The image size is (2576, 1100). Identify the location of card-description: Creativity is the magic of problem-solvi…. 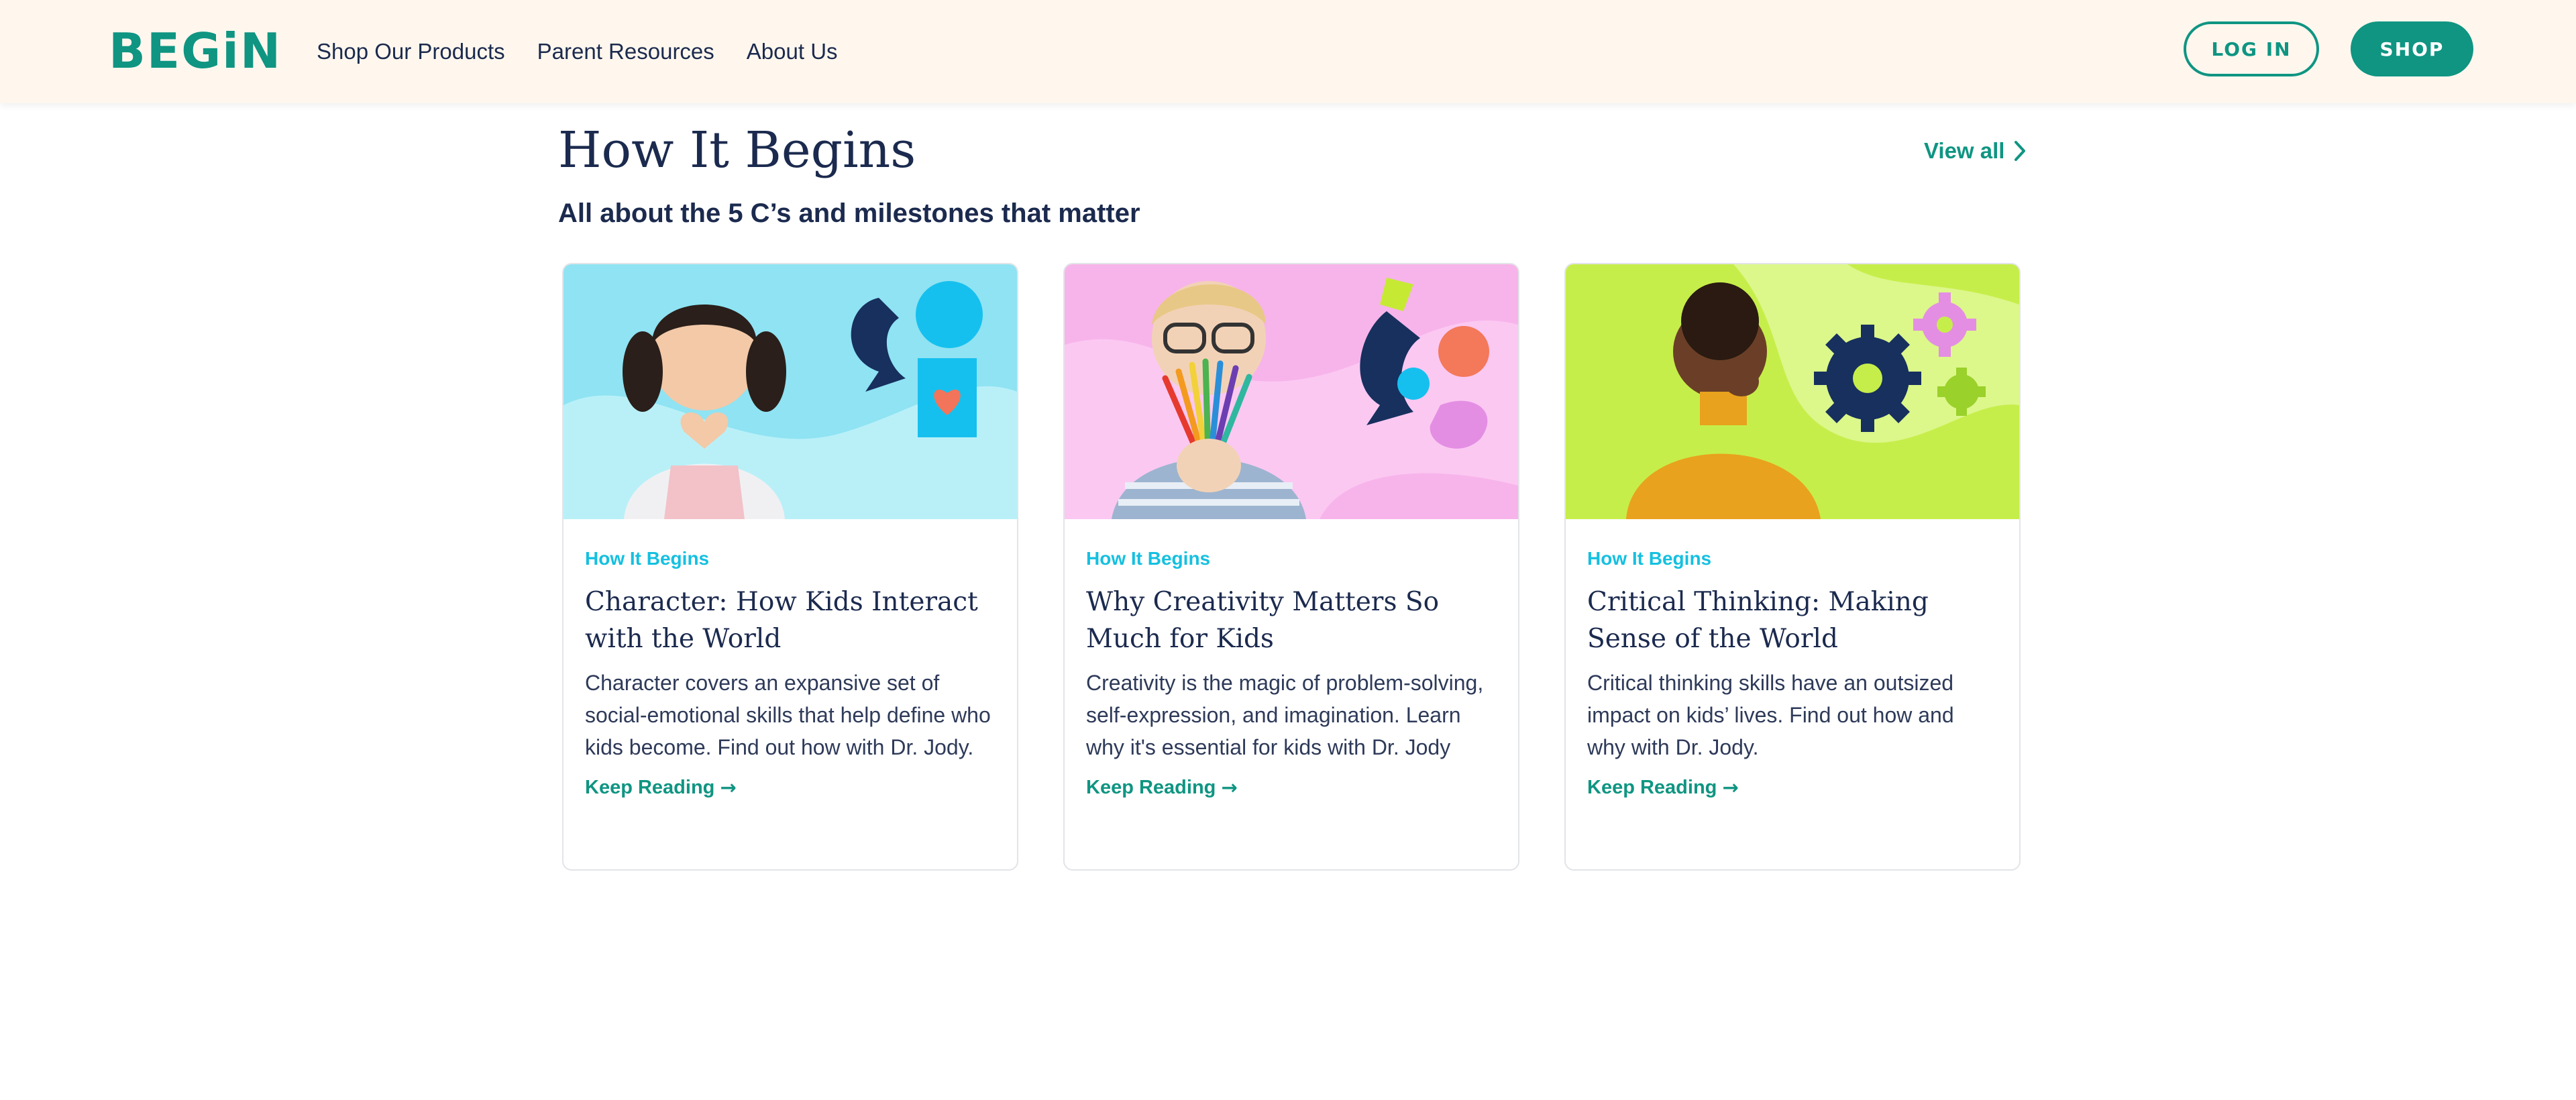
(1285, 715).